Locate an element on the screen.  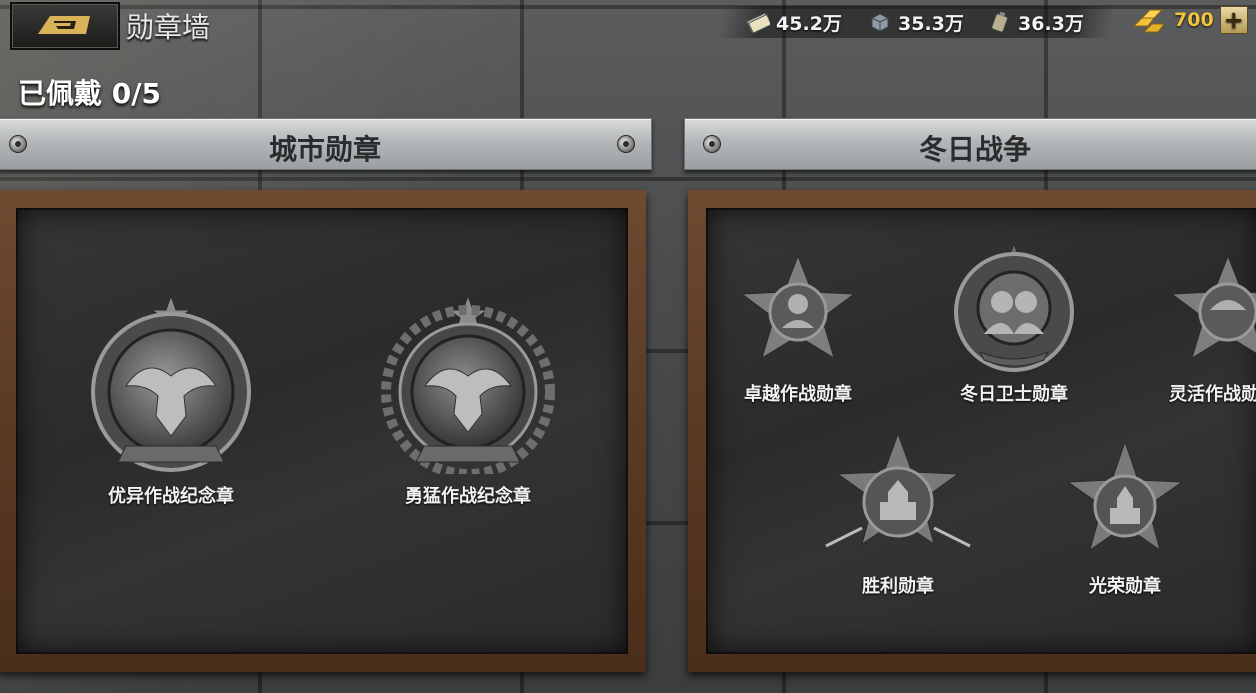
victory-star-medal-icon is located at coordinates (898, 490).